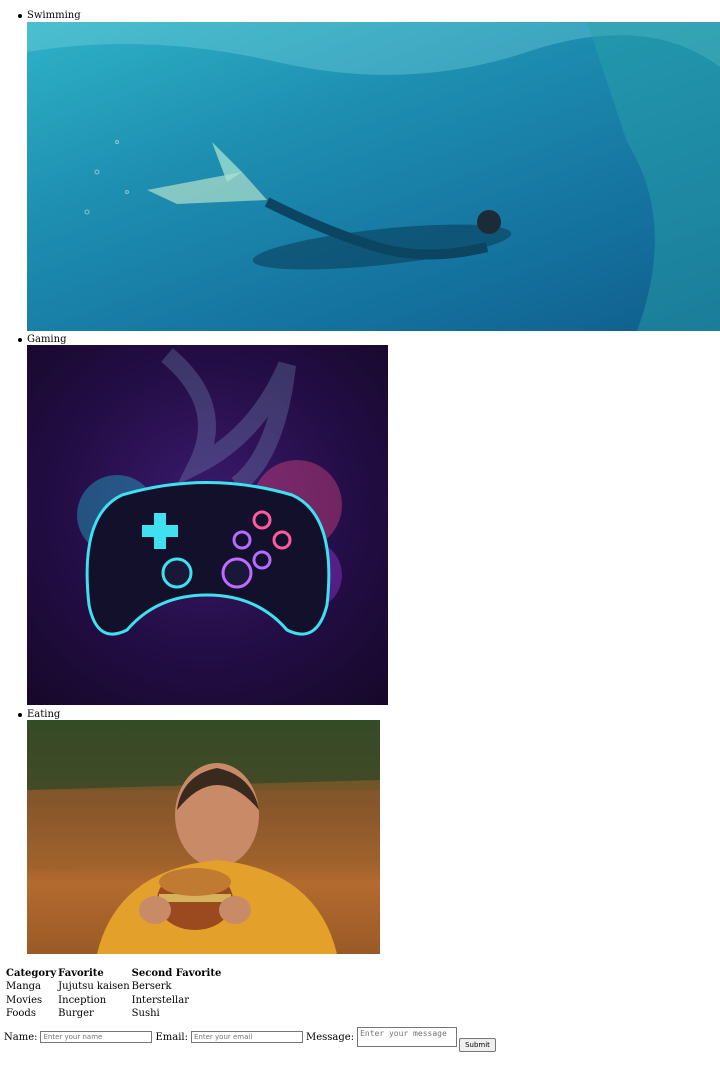  I want to click on header-category: Category, so click(31, 973).